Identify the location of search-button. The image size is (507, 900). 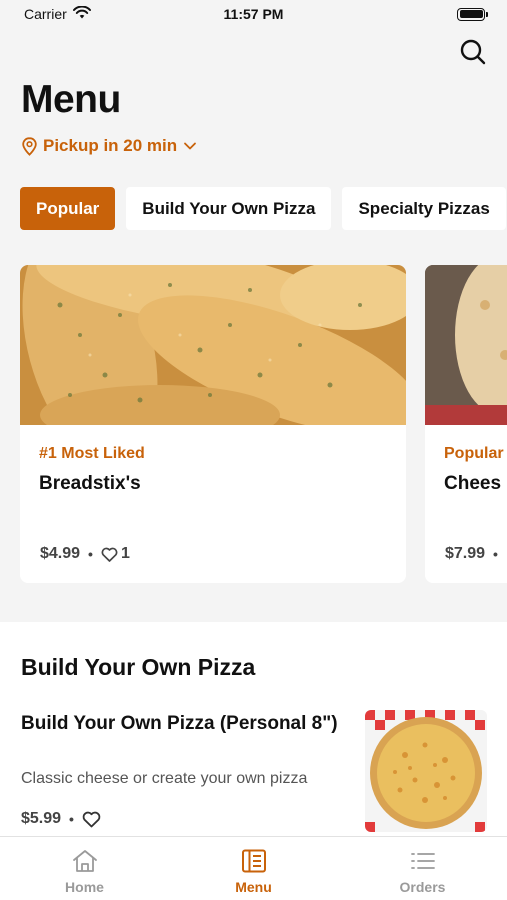
(473, 52).